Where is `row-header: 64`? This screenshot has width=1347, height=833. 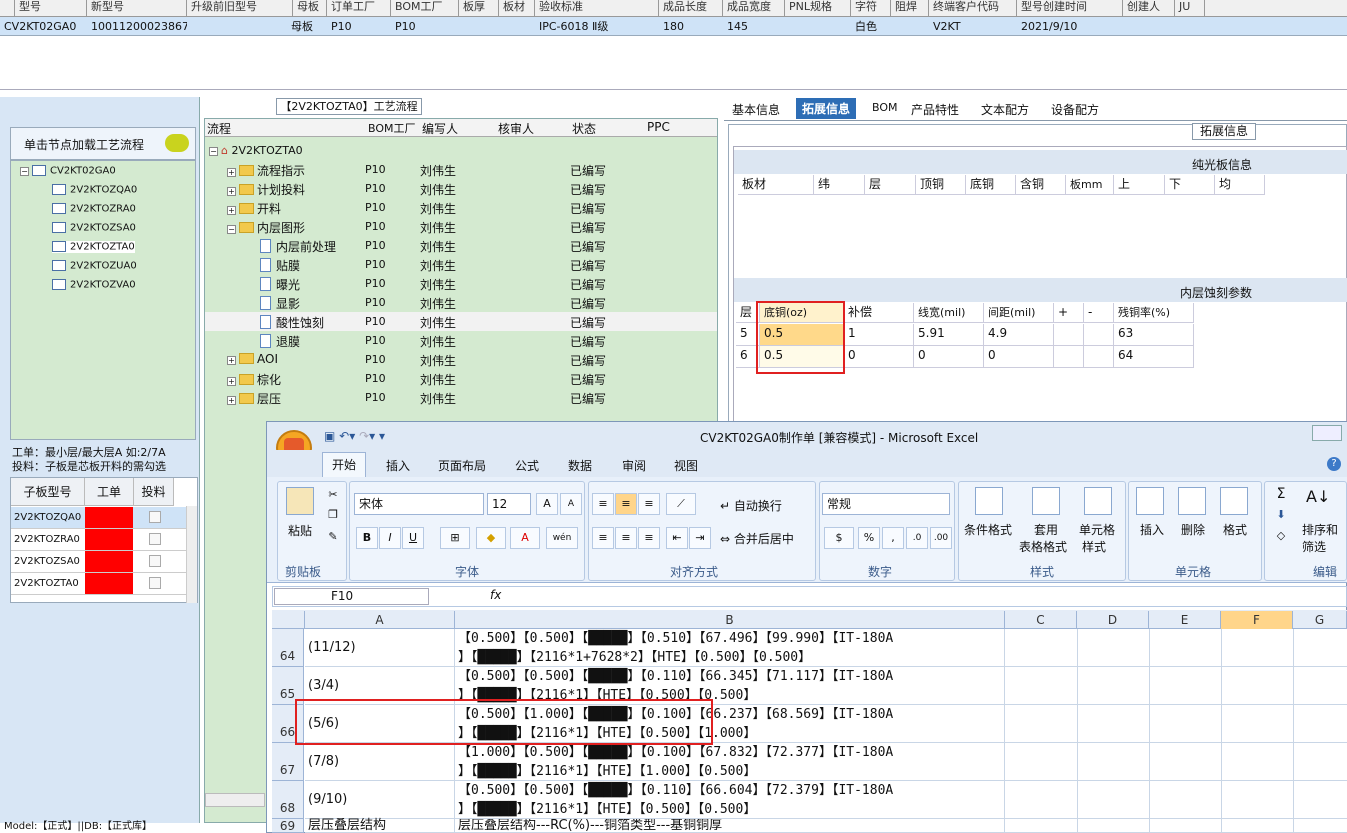 row-header: 64 is located at coordinates (288, 648).